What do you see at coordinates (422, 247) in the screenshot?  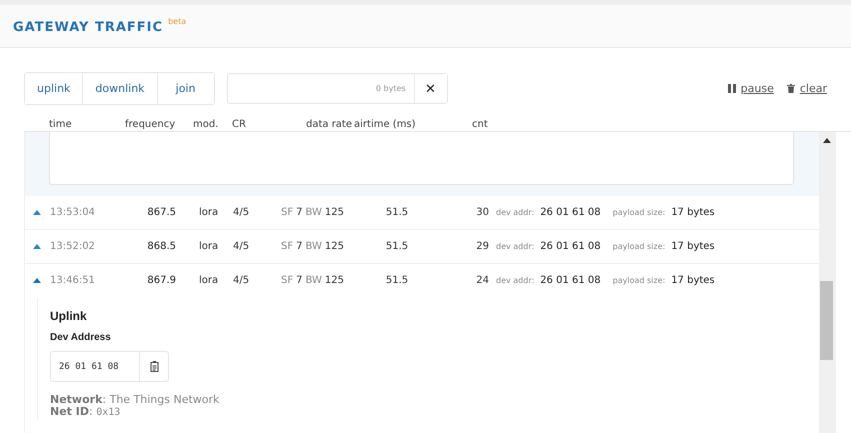 I see `traffic-row: 13:52:02 868.5 lora 4/5 SF 7 BW 125 51.5 29 dev addr: 26 01 61 08 payload size: 17 bytes` at bounding box center [422, 247].